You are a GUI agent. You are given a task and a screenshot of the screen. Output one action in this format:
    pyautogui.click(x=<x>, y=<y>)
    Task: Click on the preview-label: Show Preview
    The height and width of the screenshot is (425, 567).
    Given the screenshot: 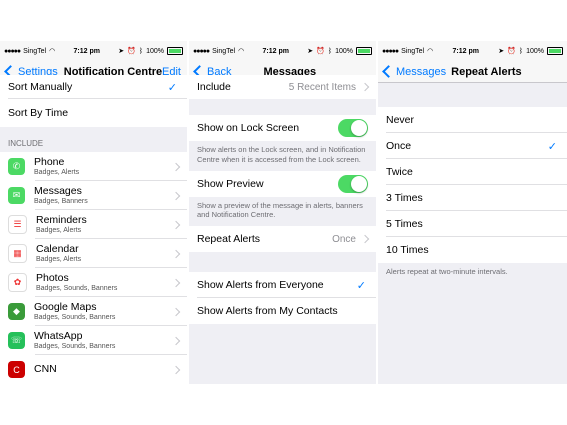 What is the action you would take?
    pyautogui.click(x=230, y=183)
    